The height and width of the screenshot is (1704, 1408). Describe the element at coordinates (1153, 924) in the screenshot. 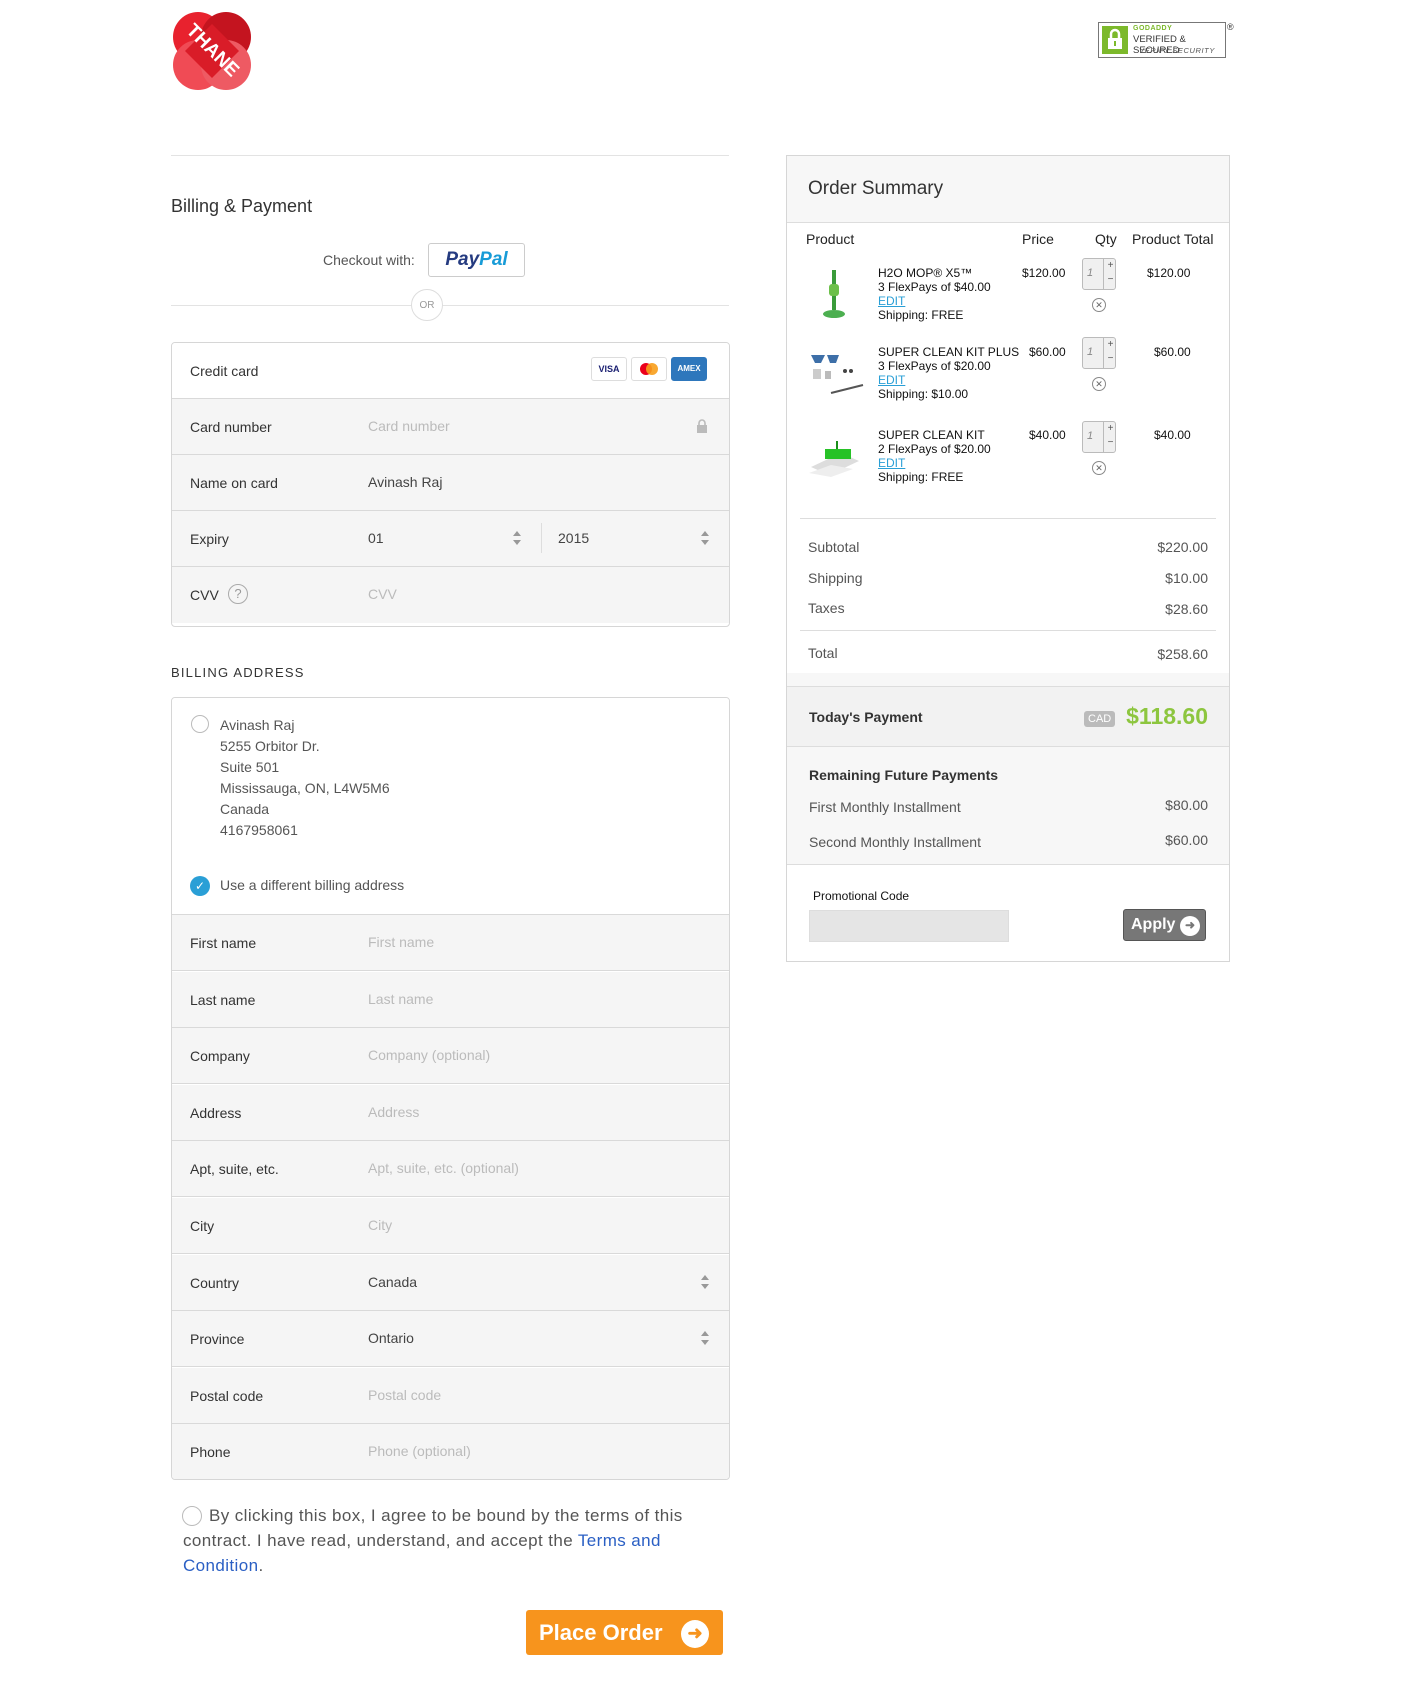

I see `apply-label: Apply` at that location.